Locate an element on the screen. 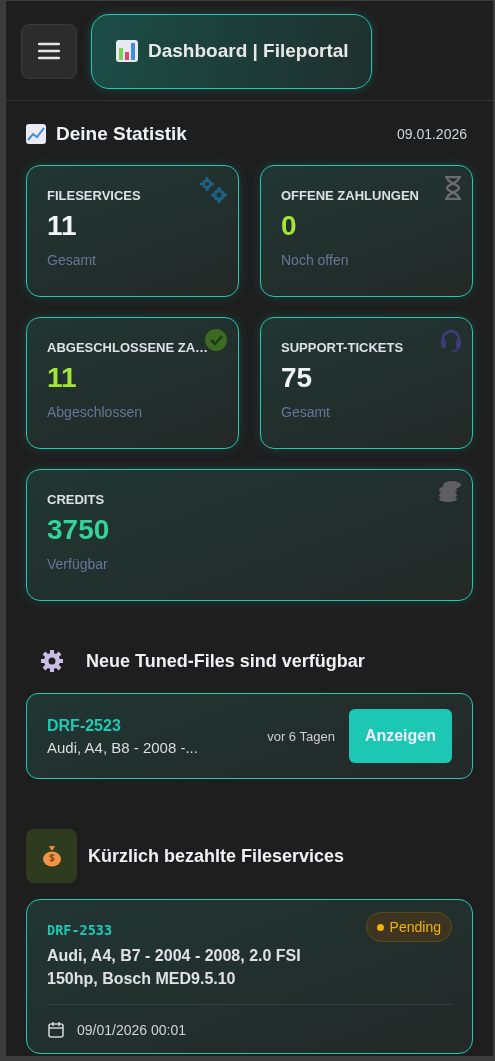 The width and height of the screenshot is (495, 1061). headset-icon is located at coordinates (451, 340).